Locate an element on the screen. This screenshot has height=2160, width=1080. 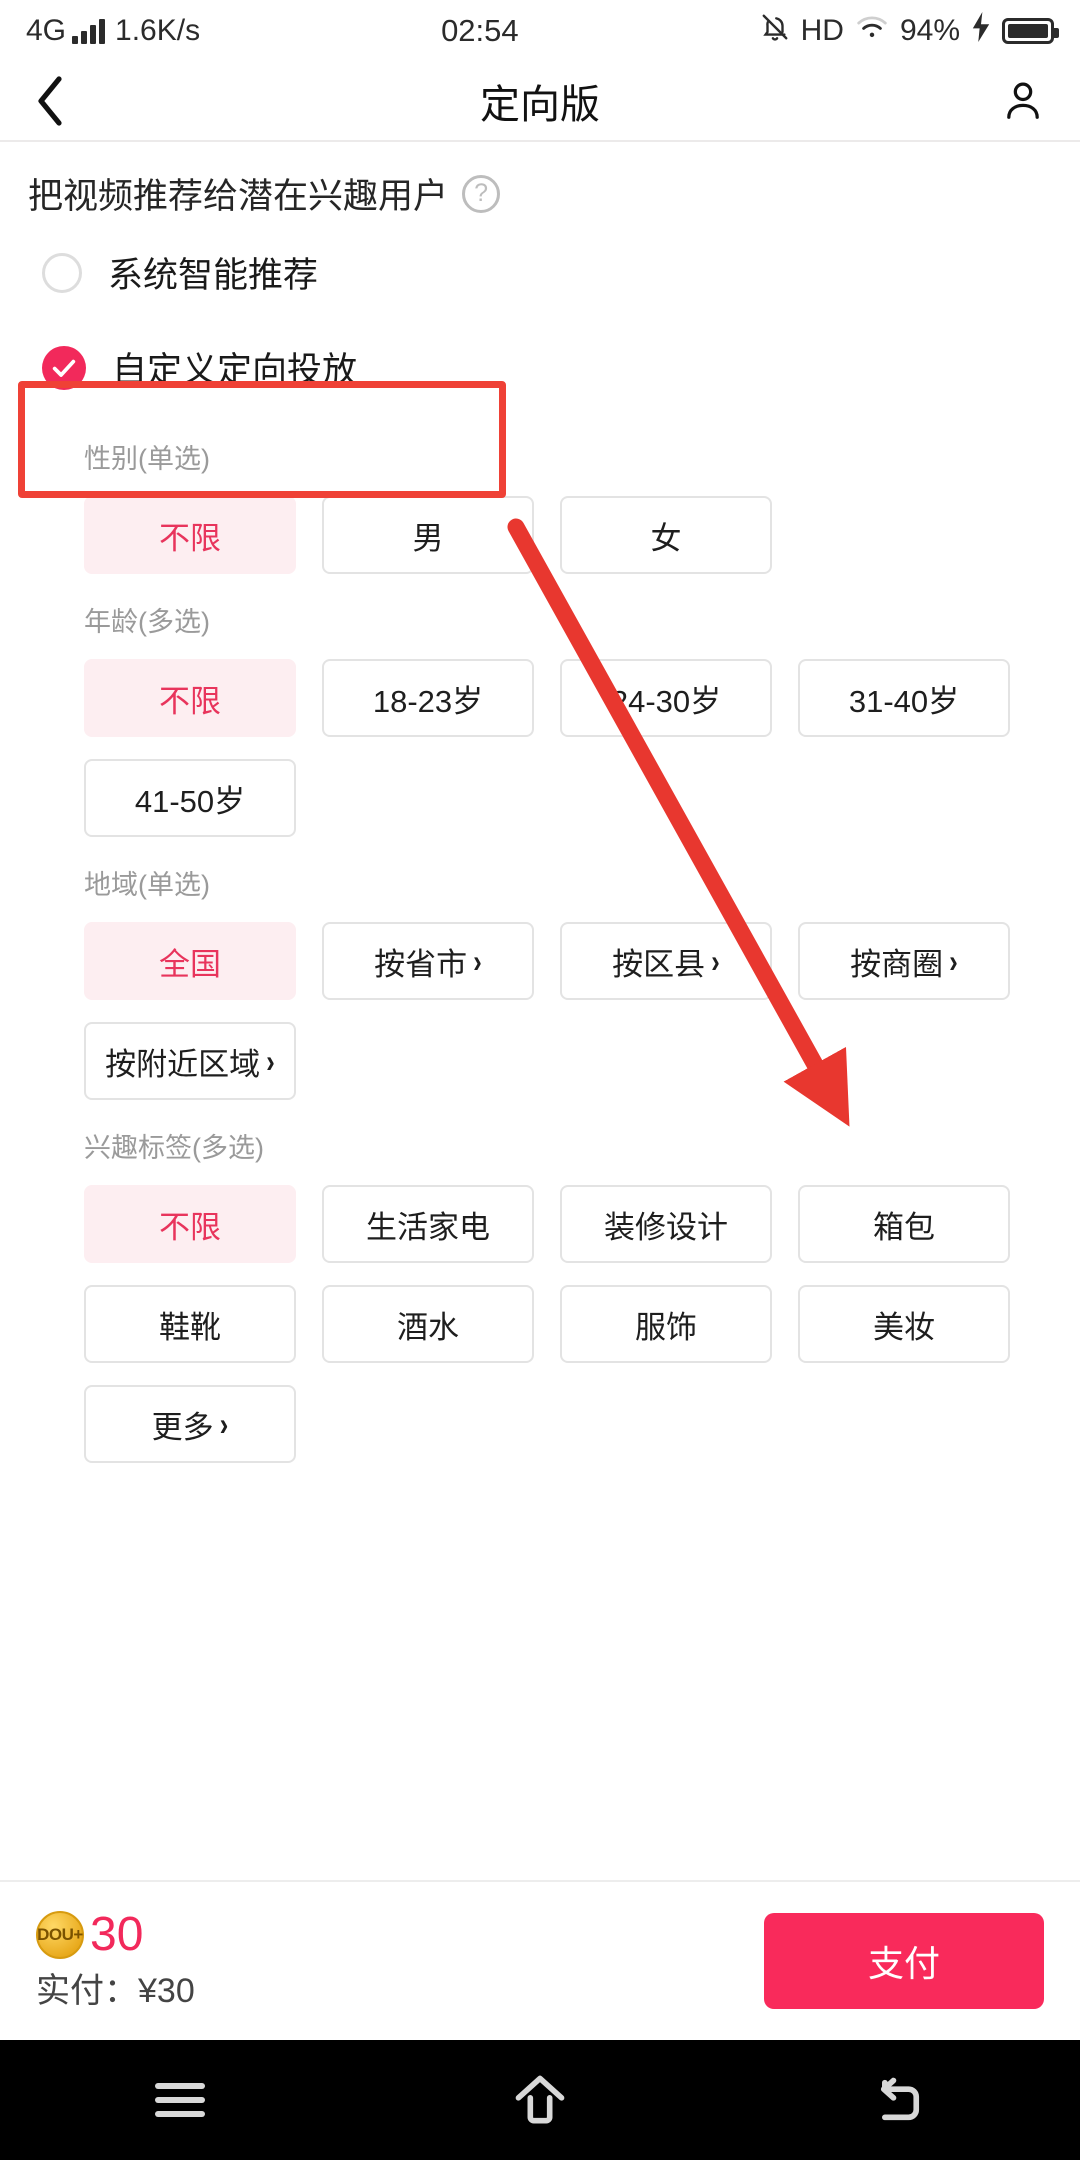
option-chip-label: 生活家电 is located at coordinates (428, 1227).